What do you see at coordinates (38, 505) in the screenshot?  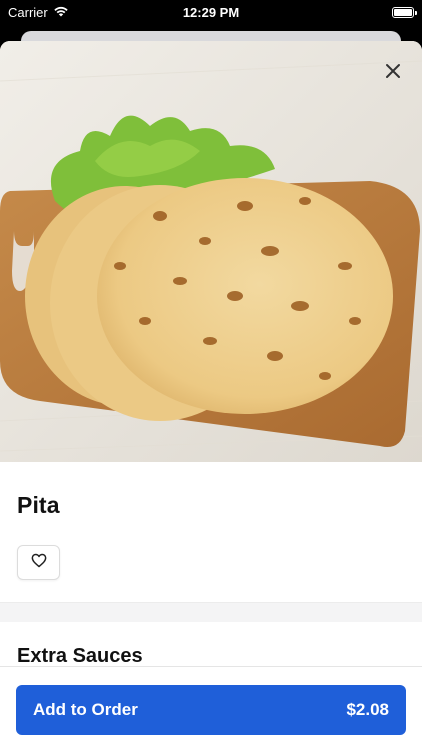 I see `item-title: Pita` at bounding box center [38, 505].